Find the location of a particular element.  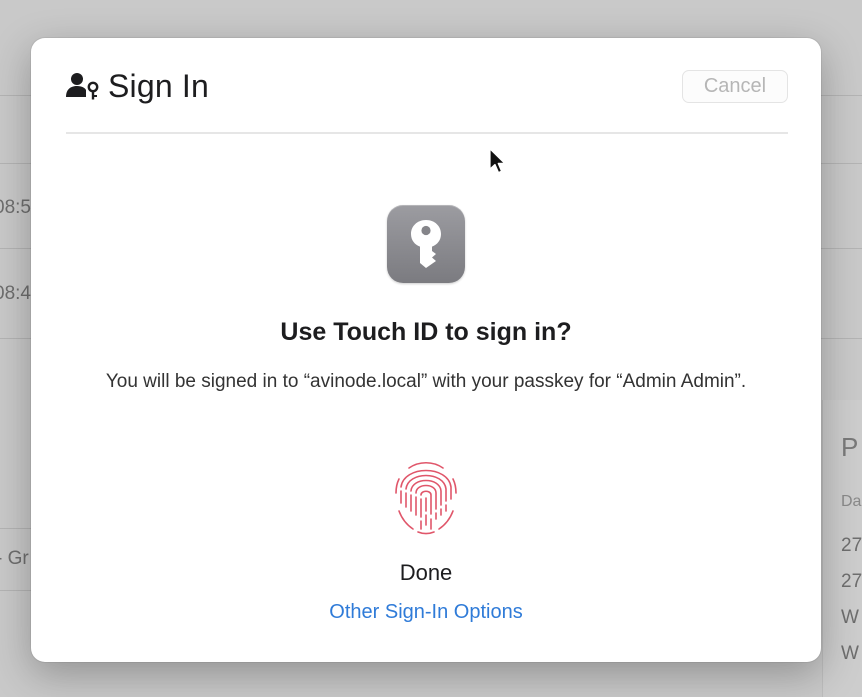

bg-time-text: 08:4 is located at coordinates (15, 293).